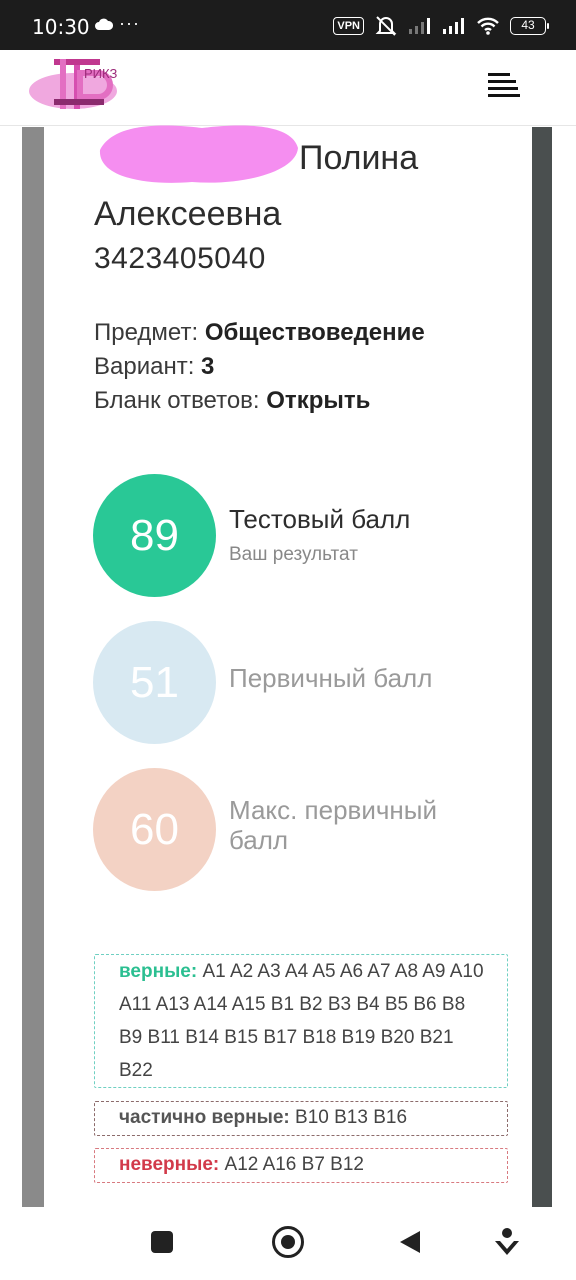 This screenshot has width=576, height=1280. Describe the element at coordinates (78, 84) in the screenshot. I see `rikz-logo` at that location.